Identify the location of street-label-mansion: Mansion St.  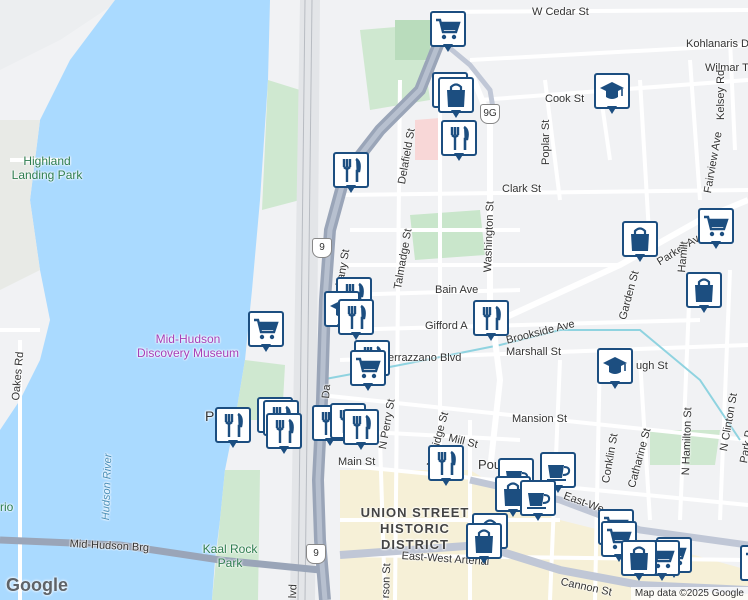
(540, 419).